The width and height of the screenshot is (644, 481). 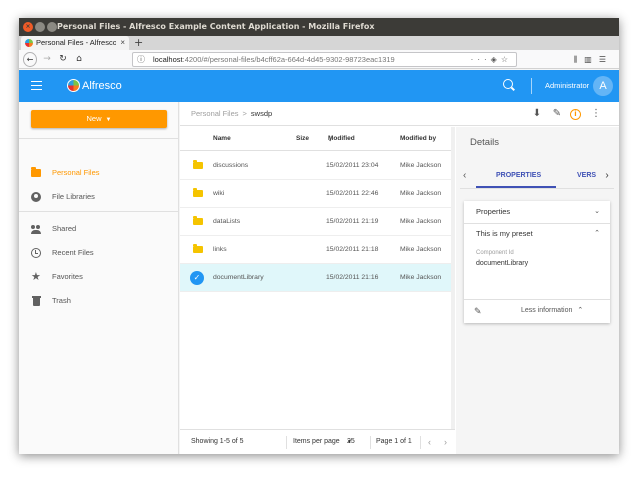 I want to click on user-name: Administrator, so click(x=567, y=86).